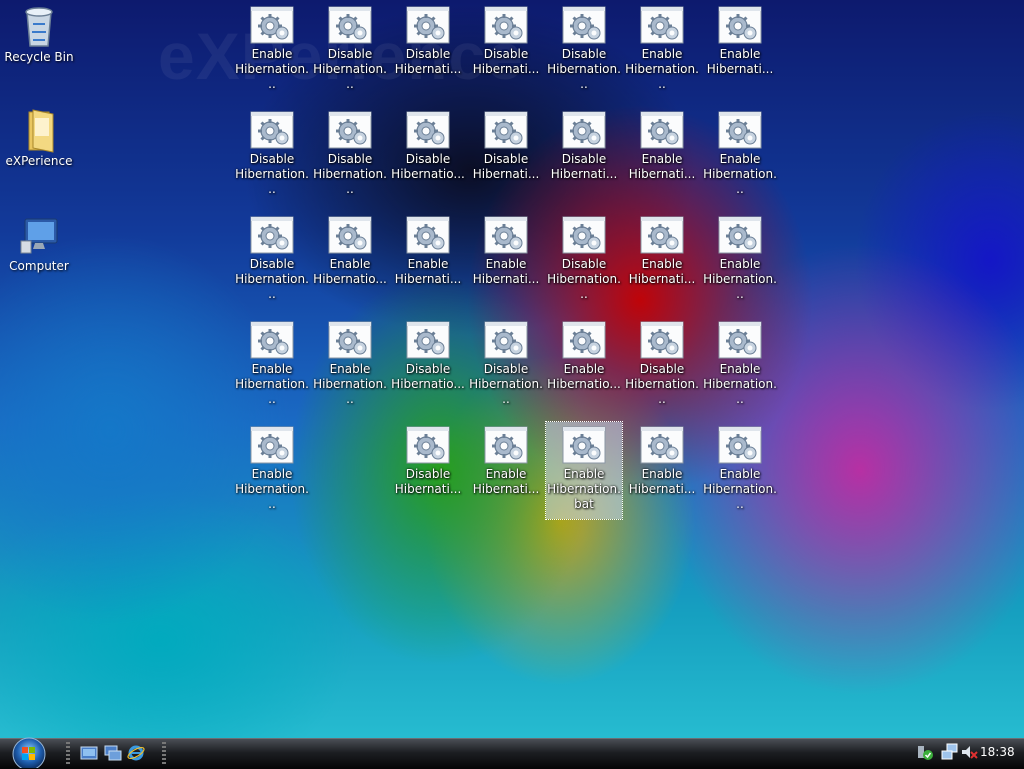 The width and height of the screenshot is (1024, 769). What do you see at coordinates (113, 753) in the screenshot?
I see `switch-windows-icon` at bounding box center [113, 753].